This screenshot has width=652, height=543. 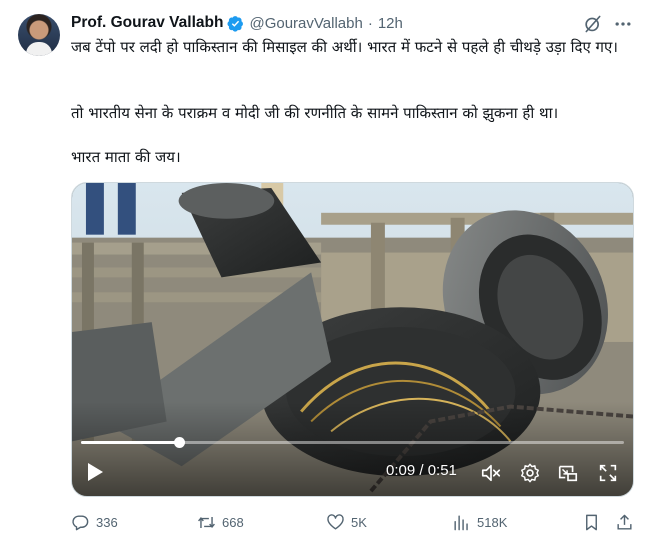 I want to click on more-icon, so click(x=623, y=24).